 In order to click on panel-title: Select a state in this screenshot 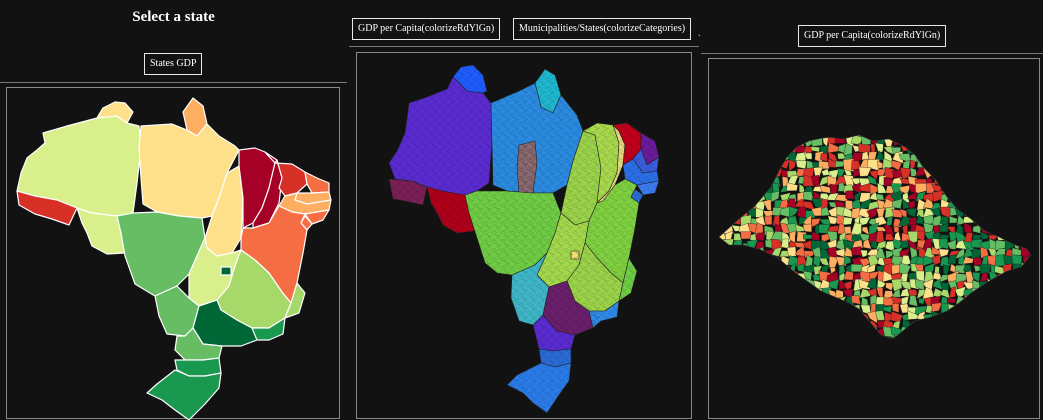, I will do `click(173, 17)`.